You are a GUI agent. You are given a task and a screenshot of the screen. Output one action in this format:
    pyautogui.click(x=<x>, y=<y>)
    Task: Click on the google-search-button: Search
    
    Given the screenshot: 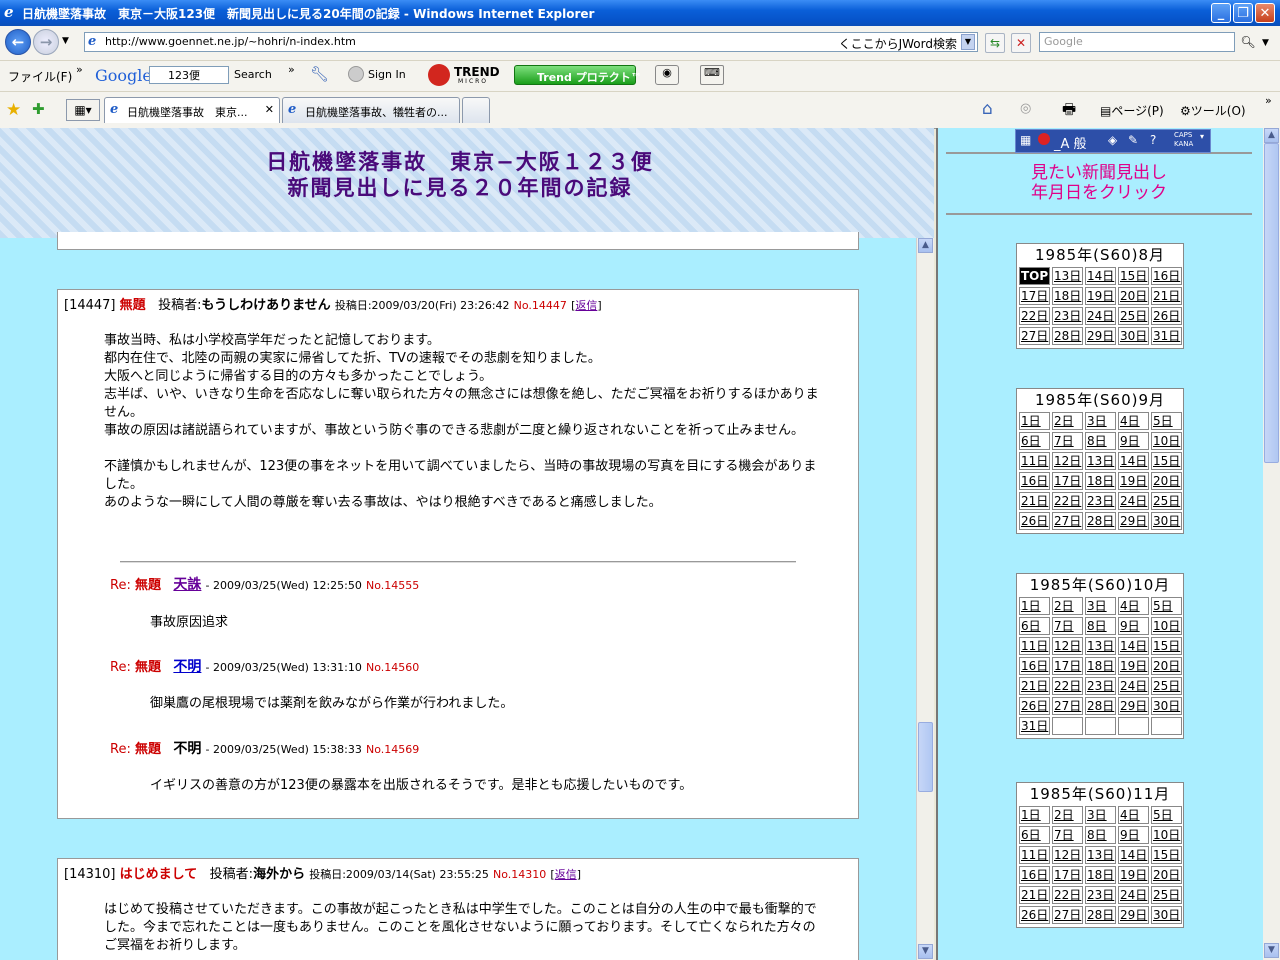 What is the action you would take?
    pyautogui.click(x=253, y=74)
    